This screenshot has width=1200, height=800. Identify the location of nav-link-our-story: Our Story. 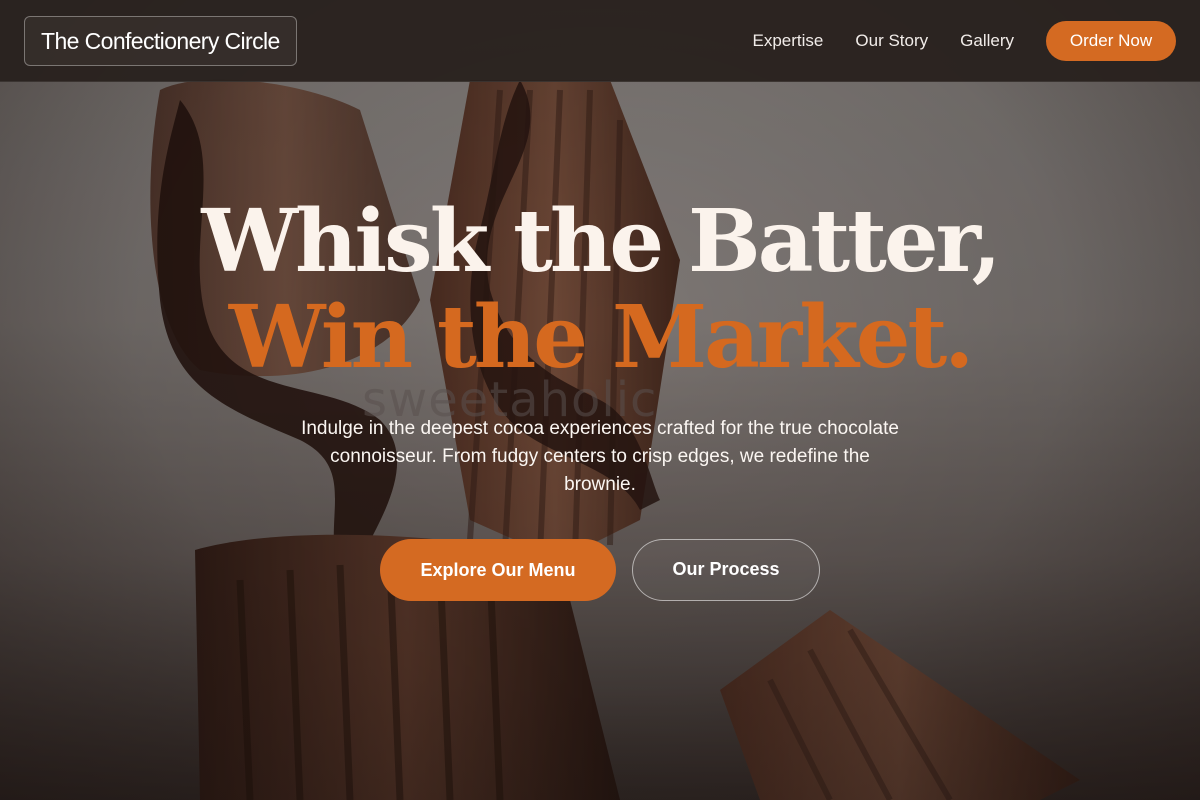
(891, 41).